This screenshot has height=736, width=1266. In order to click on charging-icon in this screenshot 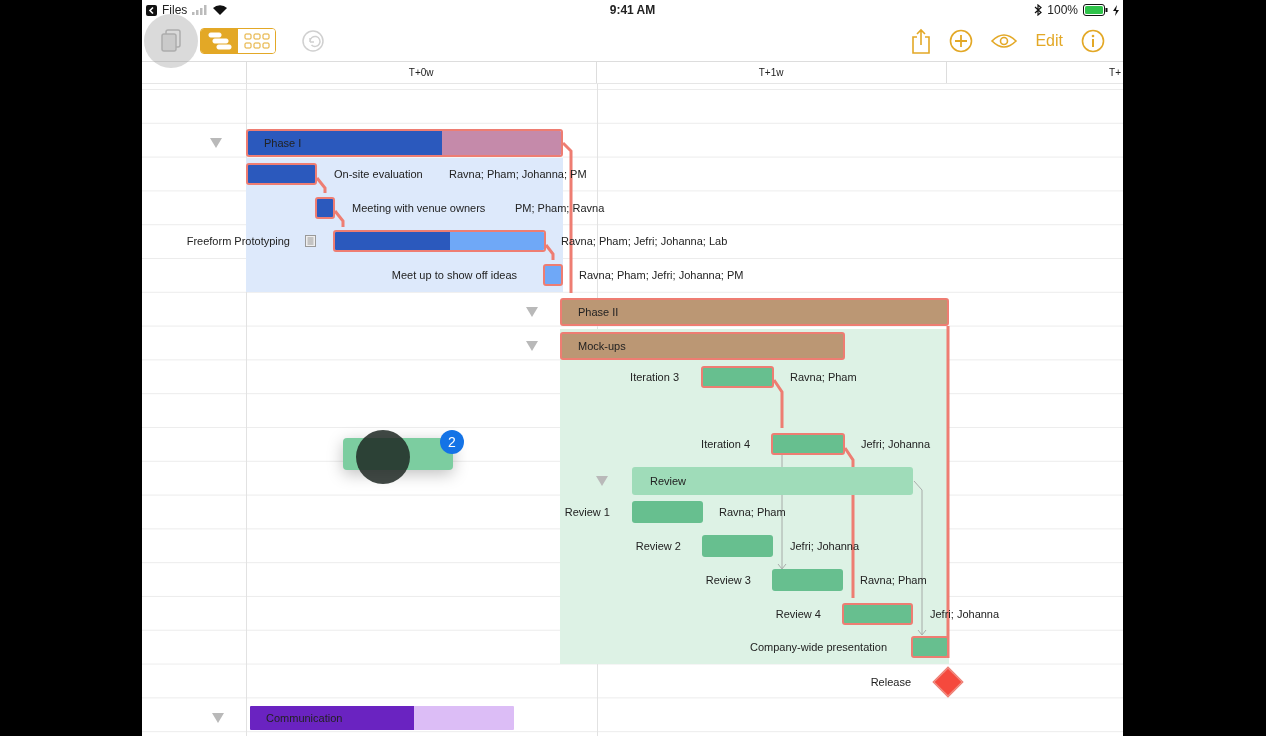, I will do `click(1116, 10)`.